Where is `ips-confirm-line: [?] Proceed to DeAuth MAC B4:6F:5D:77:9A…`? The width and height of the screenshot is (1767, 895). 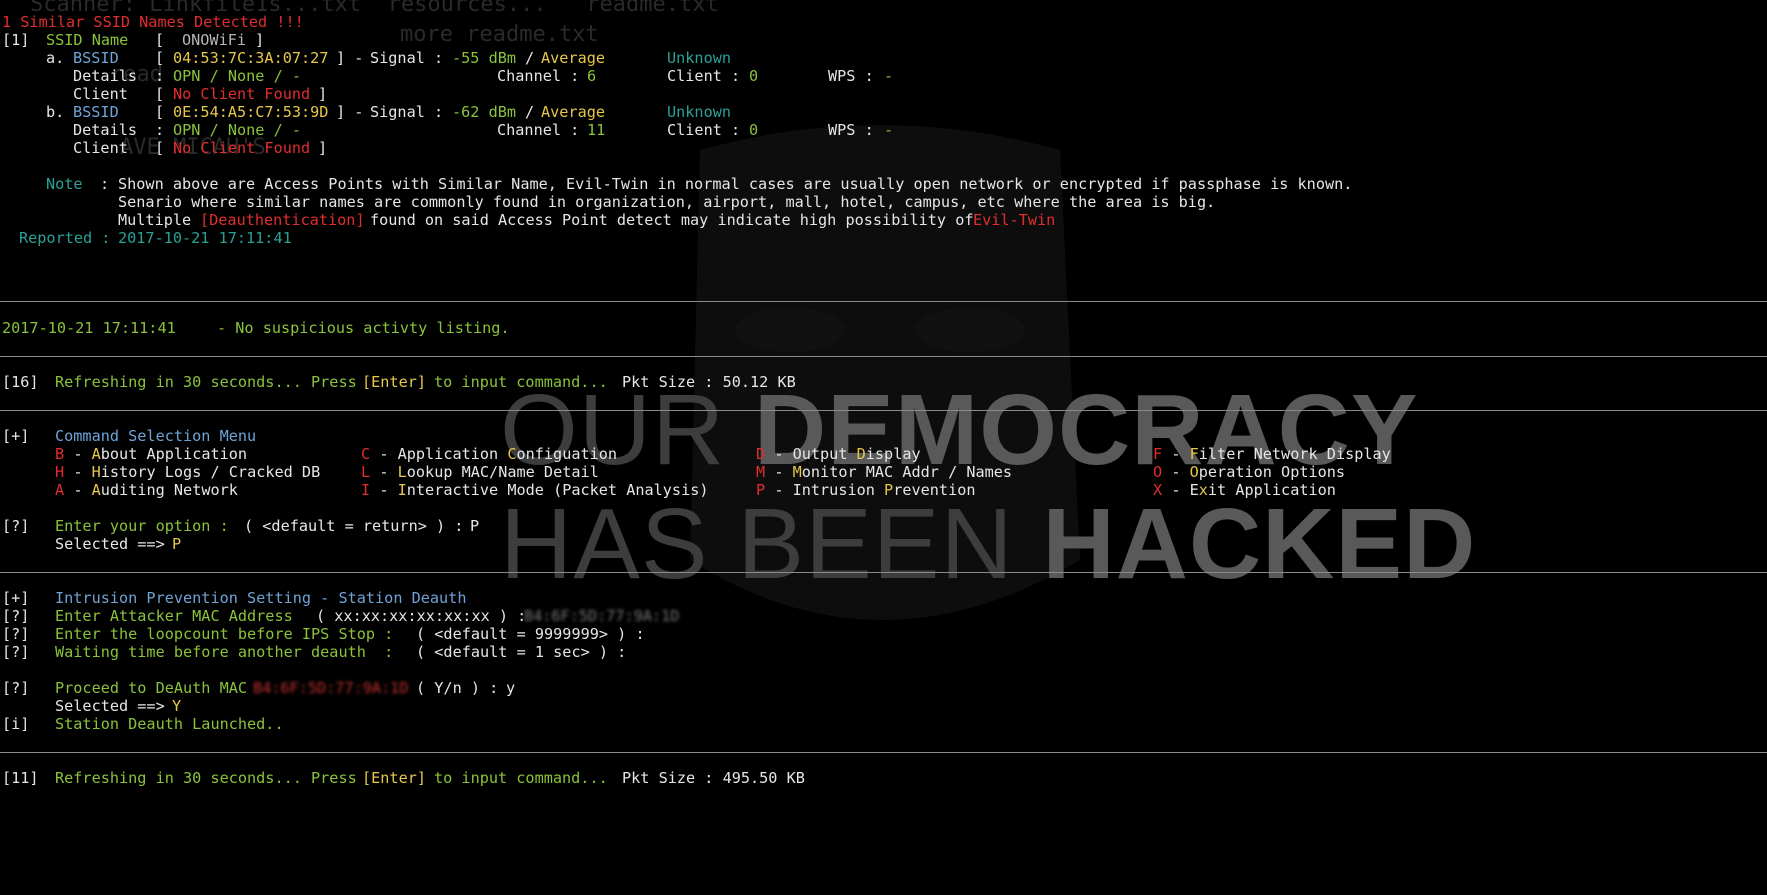 ips-confirm-line: [?] Proceed to DeAuth MAC B4:6F:5D:77:9A… is located at coordinates (259, 688).